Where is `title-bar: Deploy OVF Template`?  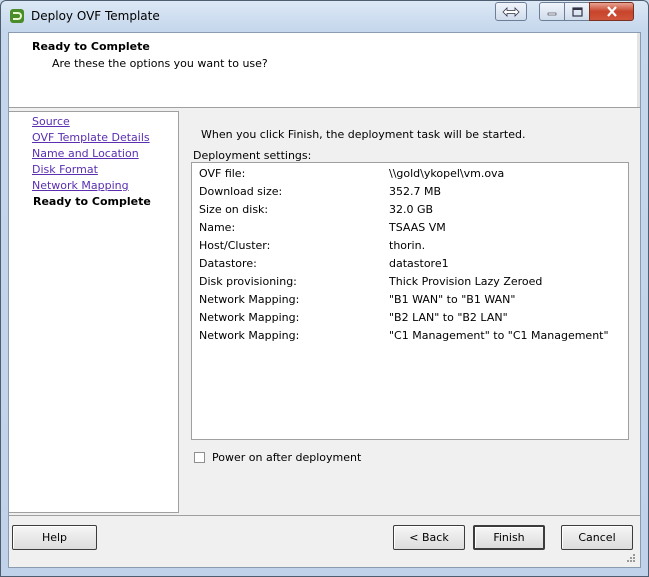 title-bar: Deploy OVF Template is located at coordinates (324, 16).